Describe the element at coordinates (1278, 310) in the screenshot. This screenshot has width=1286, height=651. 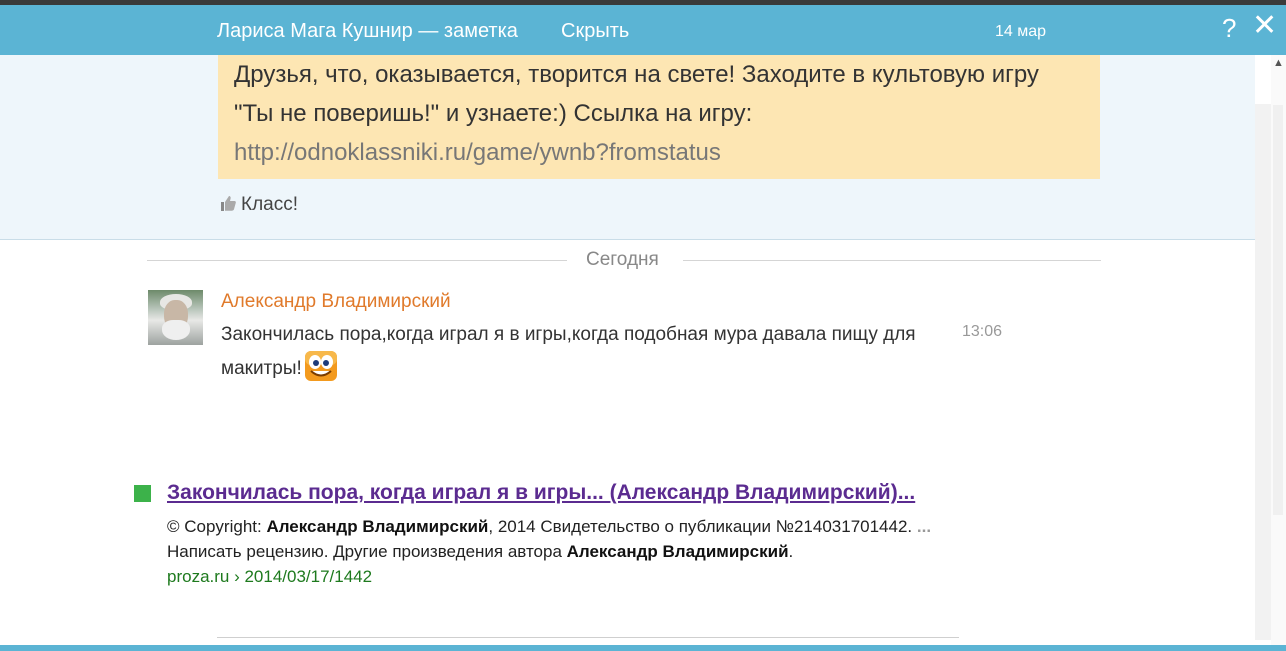
I see `scrollbar-thumb` at that location.